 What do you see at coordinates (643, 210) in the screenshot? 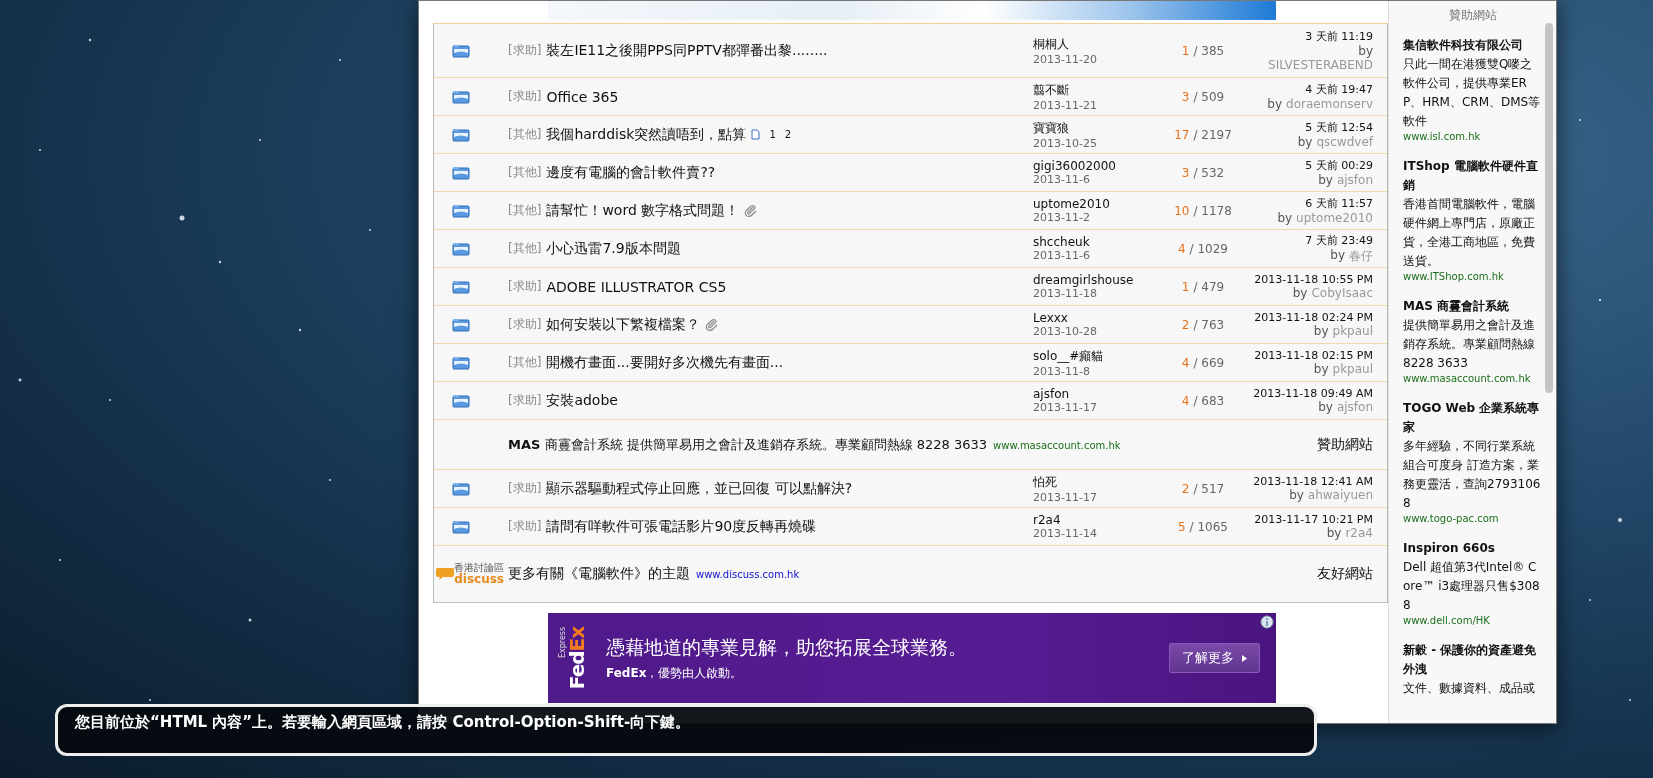
I see `topic-title: 請幫忙！word 數字格式問題！` at bounding box center [643, 210].